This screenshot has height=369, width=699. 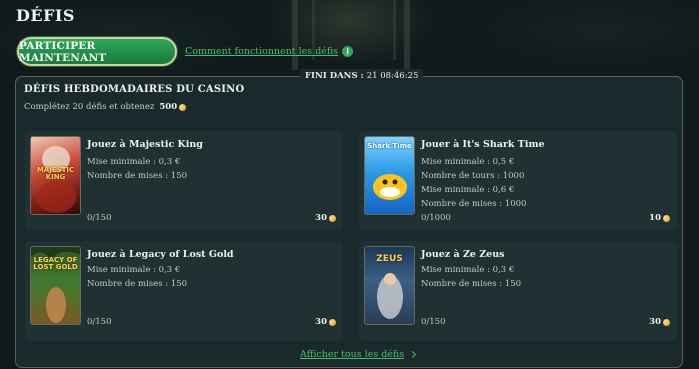 What do you see at coordinates (389, 285) in the screenshot?
I see `zeus-thumbnail-icon: ZEUS` at bounding box center [389, 285].